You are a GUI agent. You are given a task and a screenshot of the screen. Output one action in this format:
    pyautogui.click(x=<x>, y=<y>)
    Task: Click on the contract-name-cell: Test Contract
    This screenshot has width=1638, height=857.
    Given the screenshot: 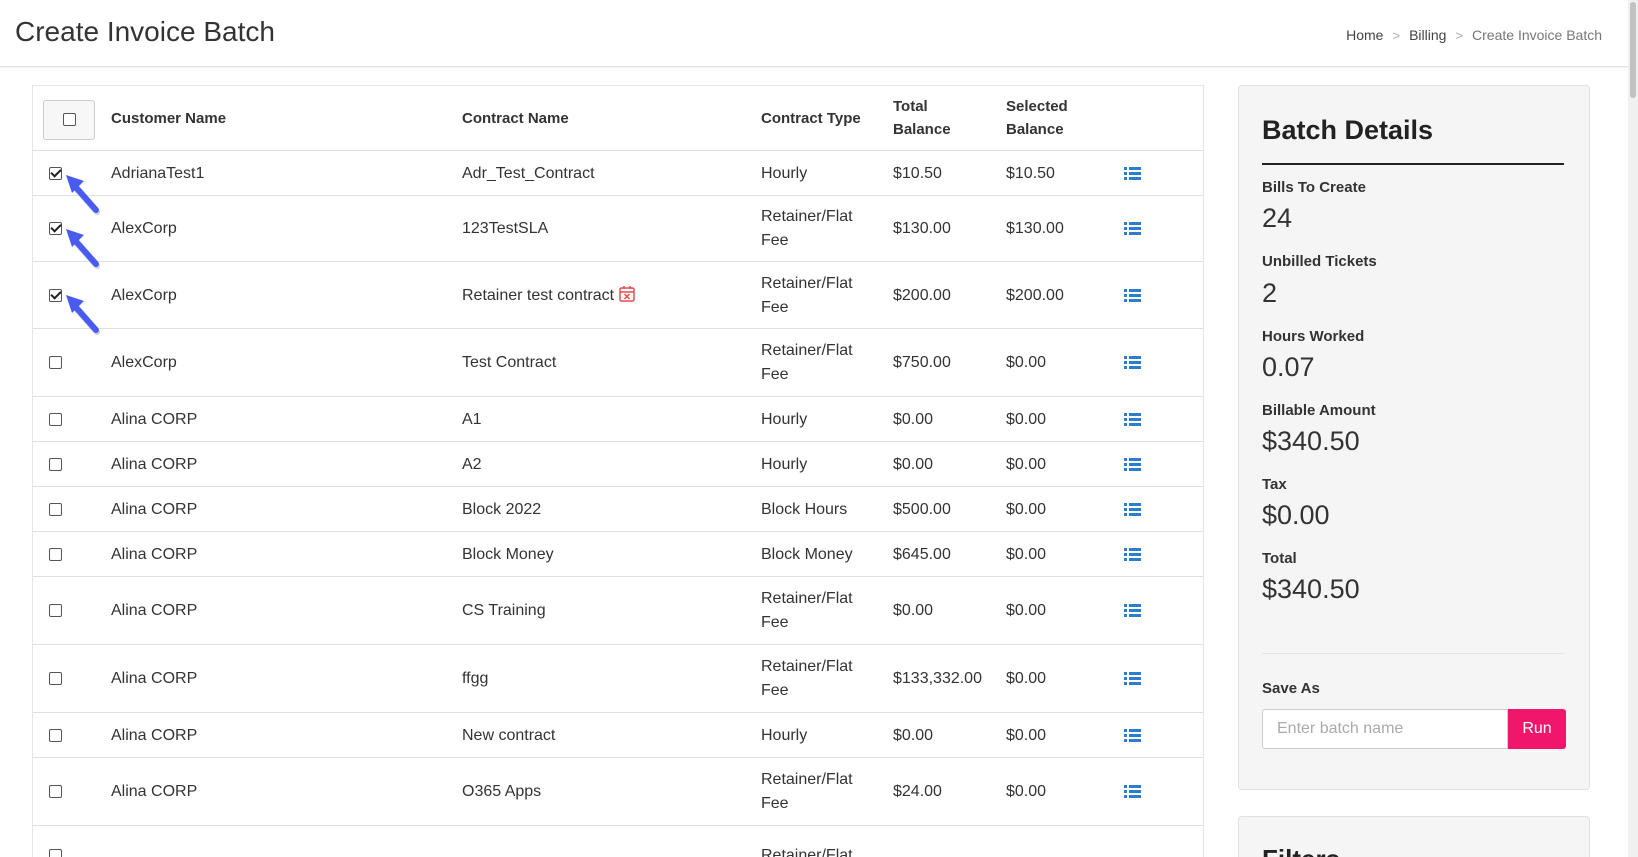 What is the action you would take?
    pyautogui.click(x=509, y=363)
    